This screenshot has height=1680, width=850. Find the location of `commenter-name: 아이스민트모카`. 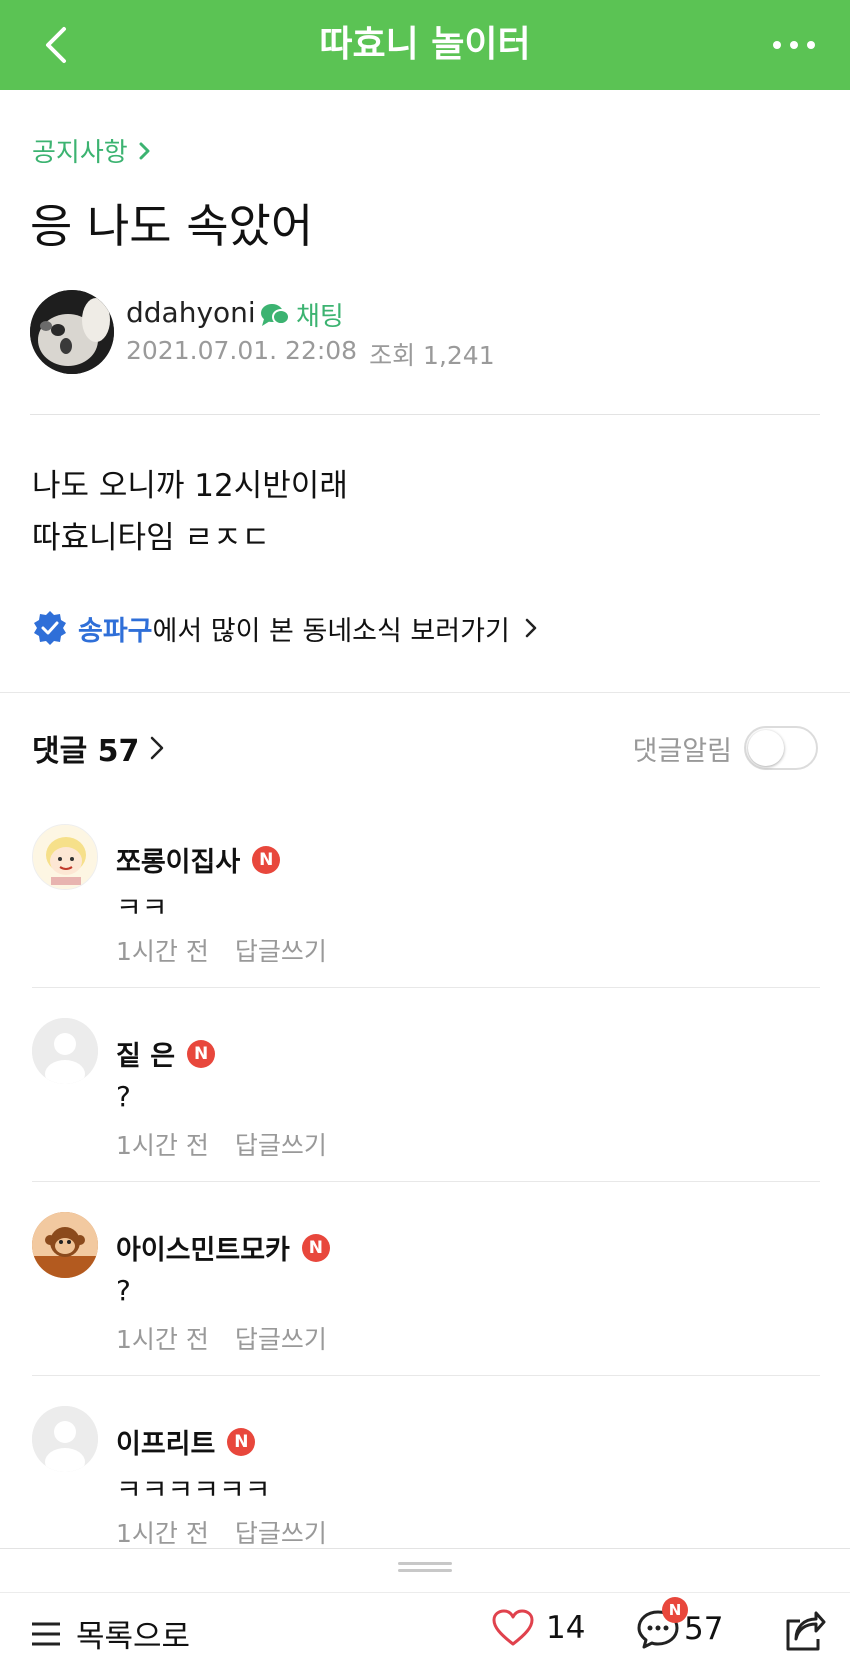

commenter-name: 아이스민트모카 is located at coordinates (203, 1247).